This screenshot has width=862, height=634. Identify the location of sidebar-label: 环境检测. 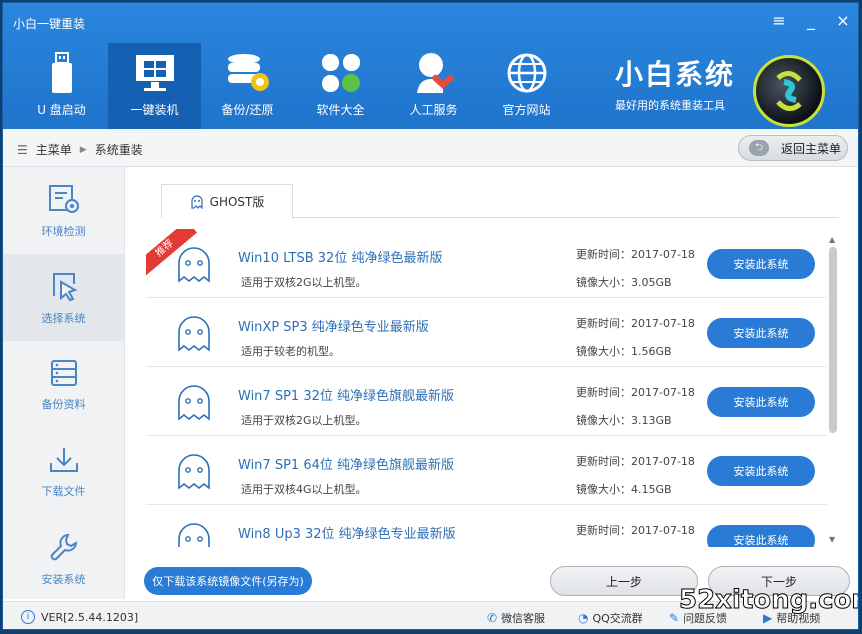
(63, 231).